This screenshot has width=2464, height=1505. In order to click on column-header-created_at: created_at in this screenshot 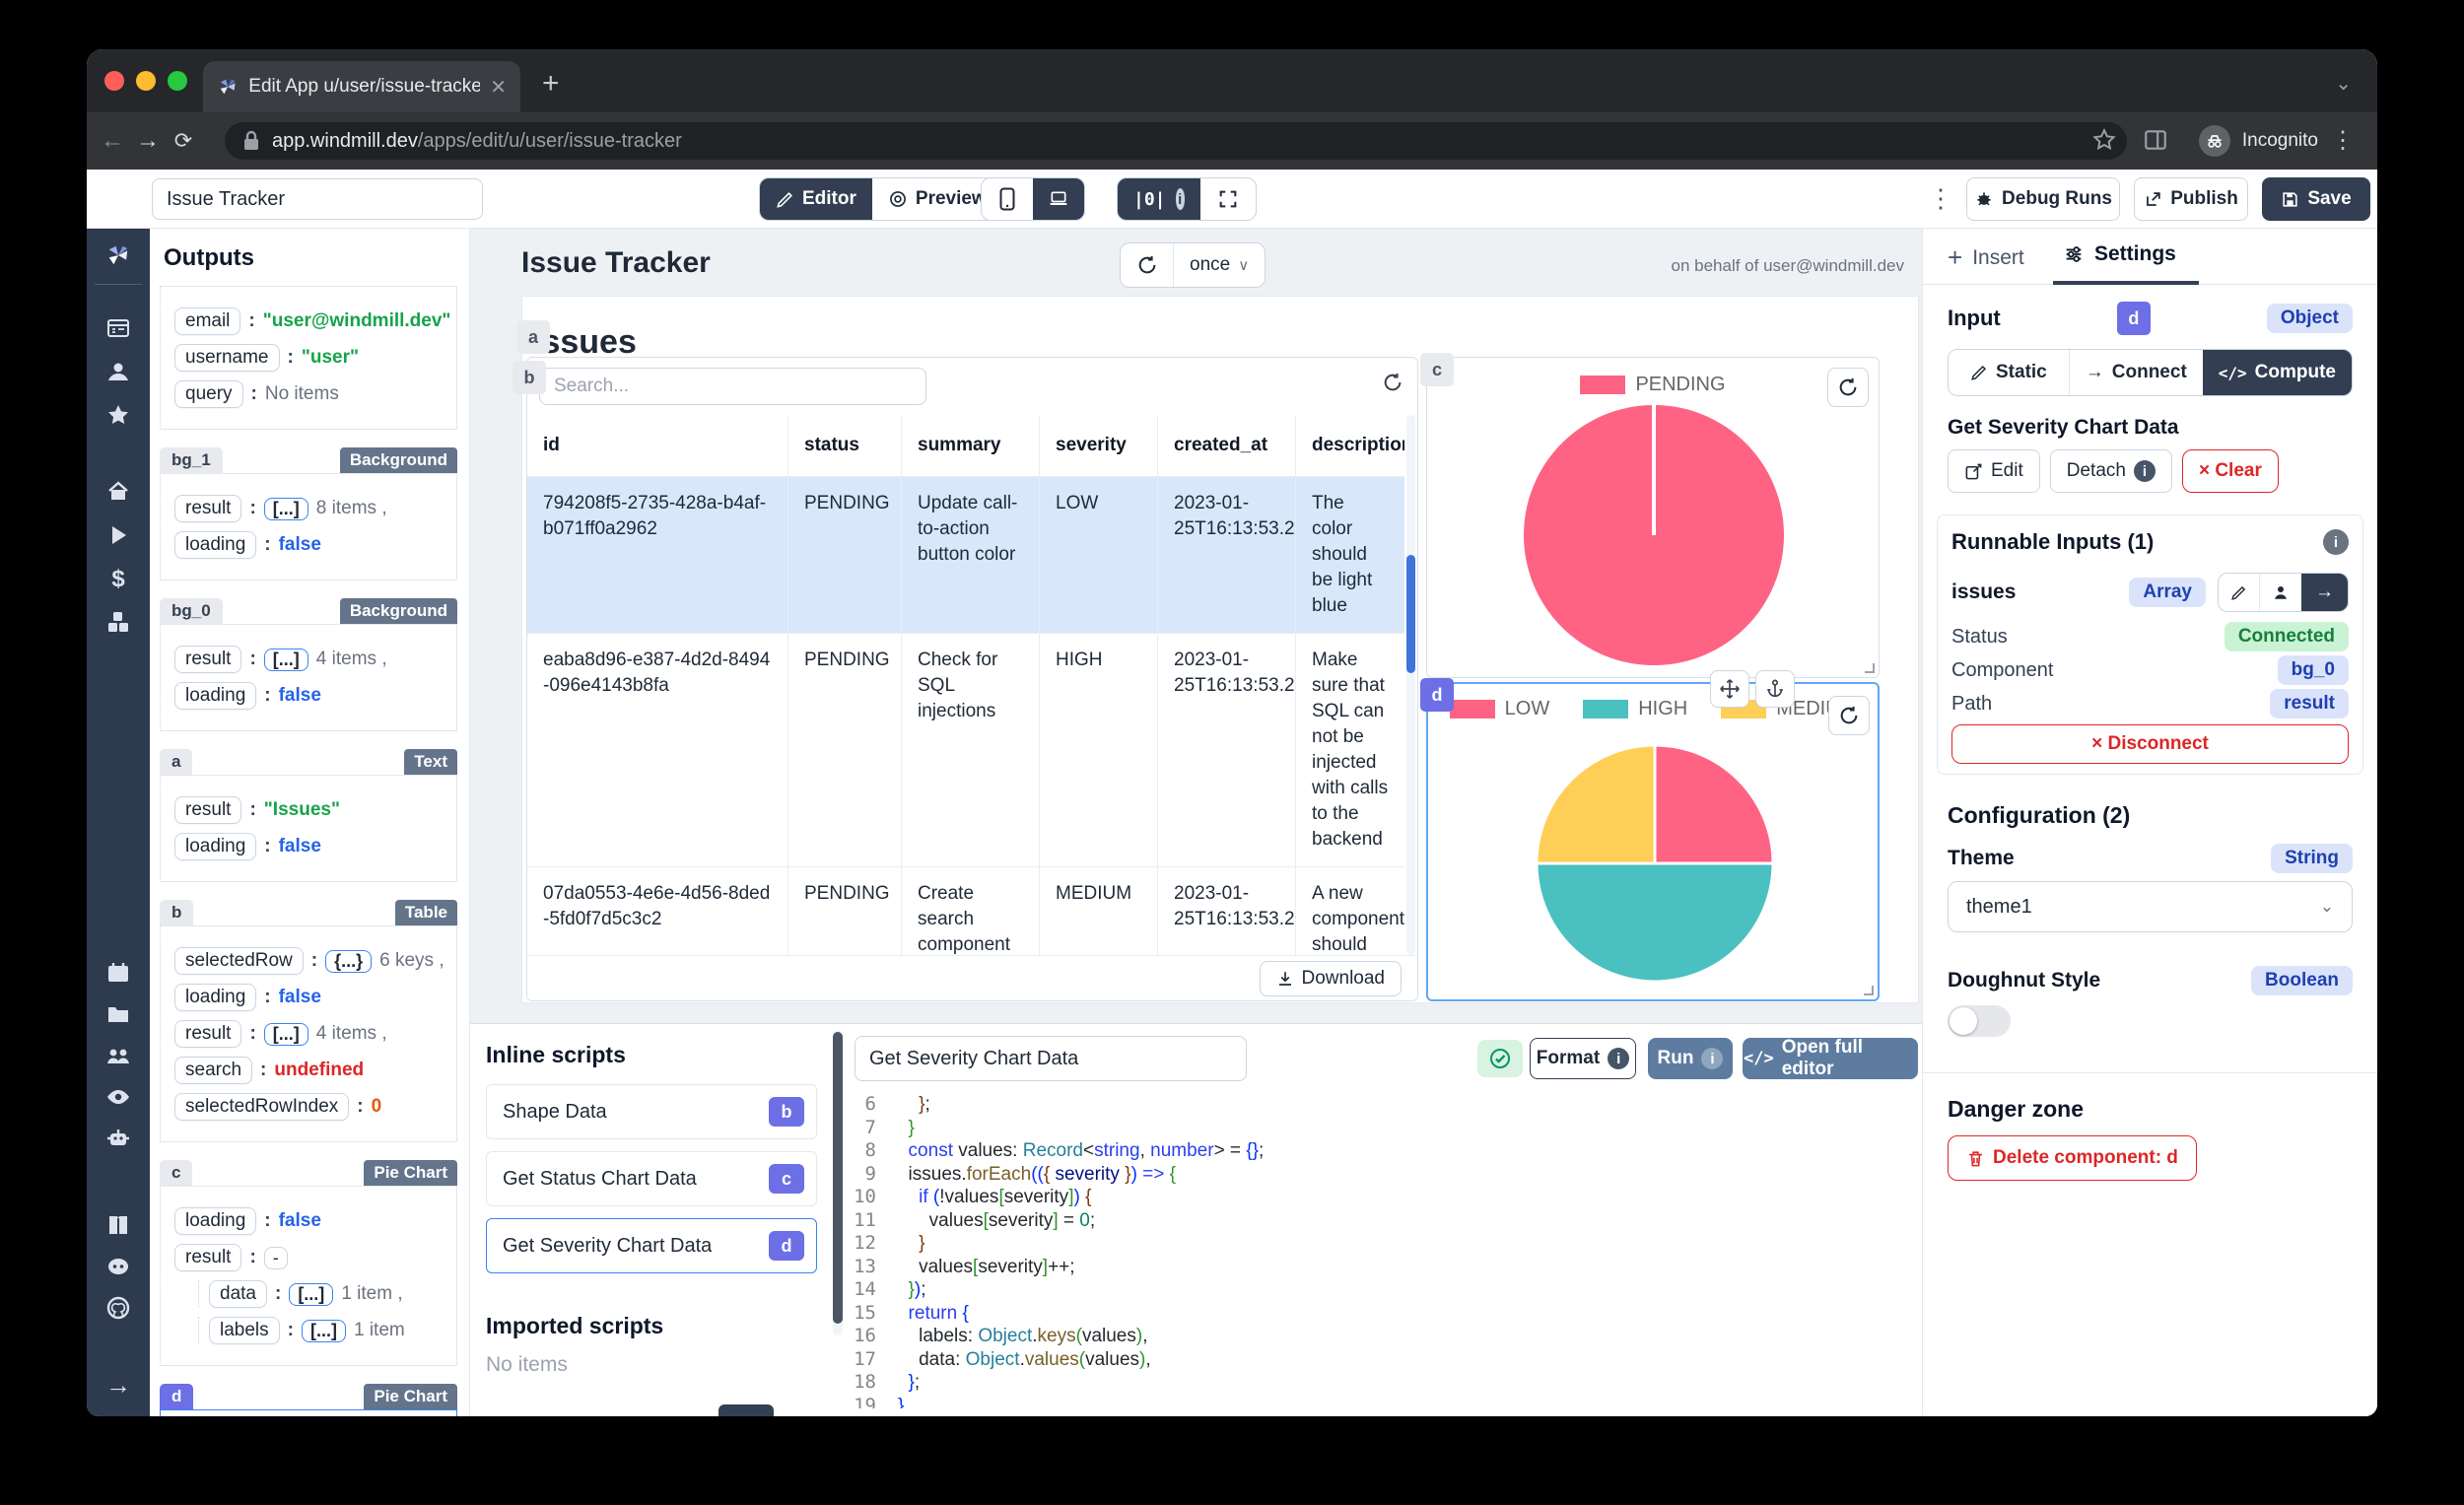, I will do `click(1227, 445)`.